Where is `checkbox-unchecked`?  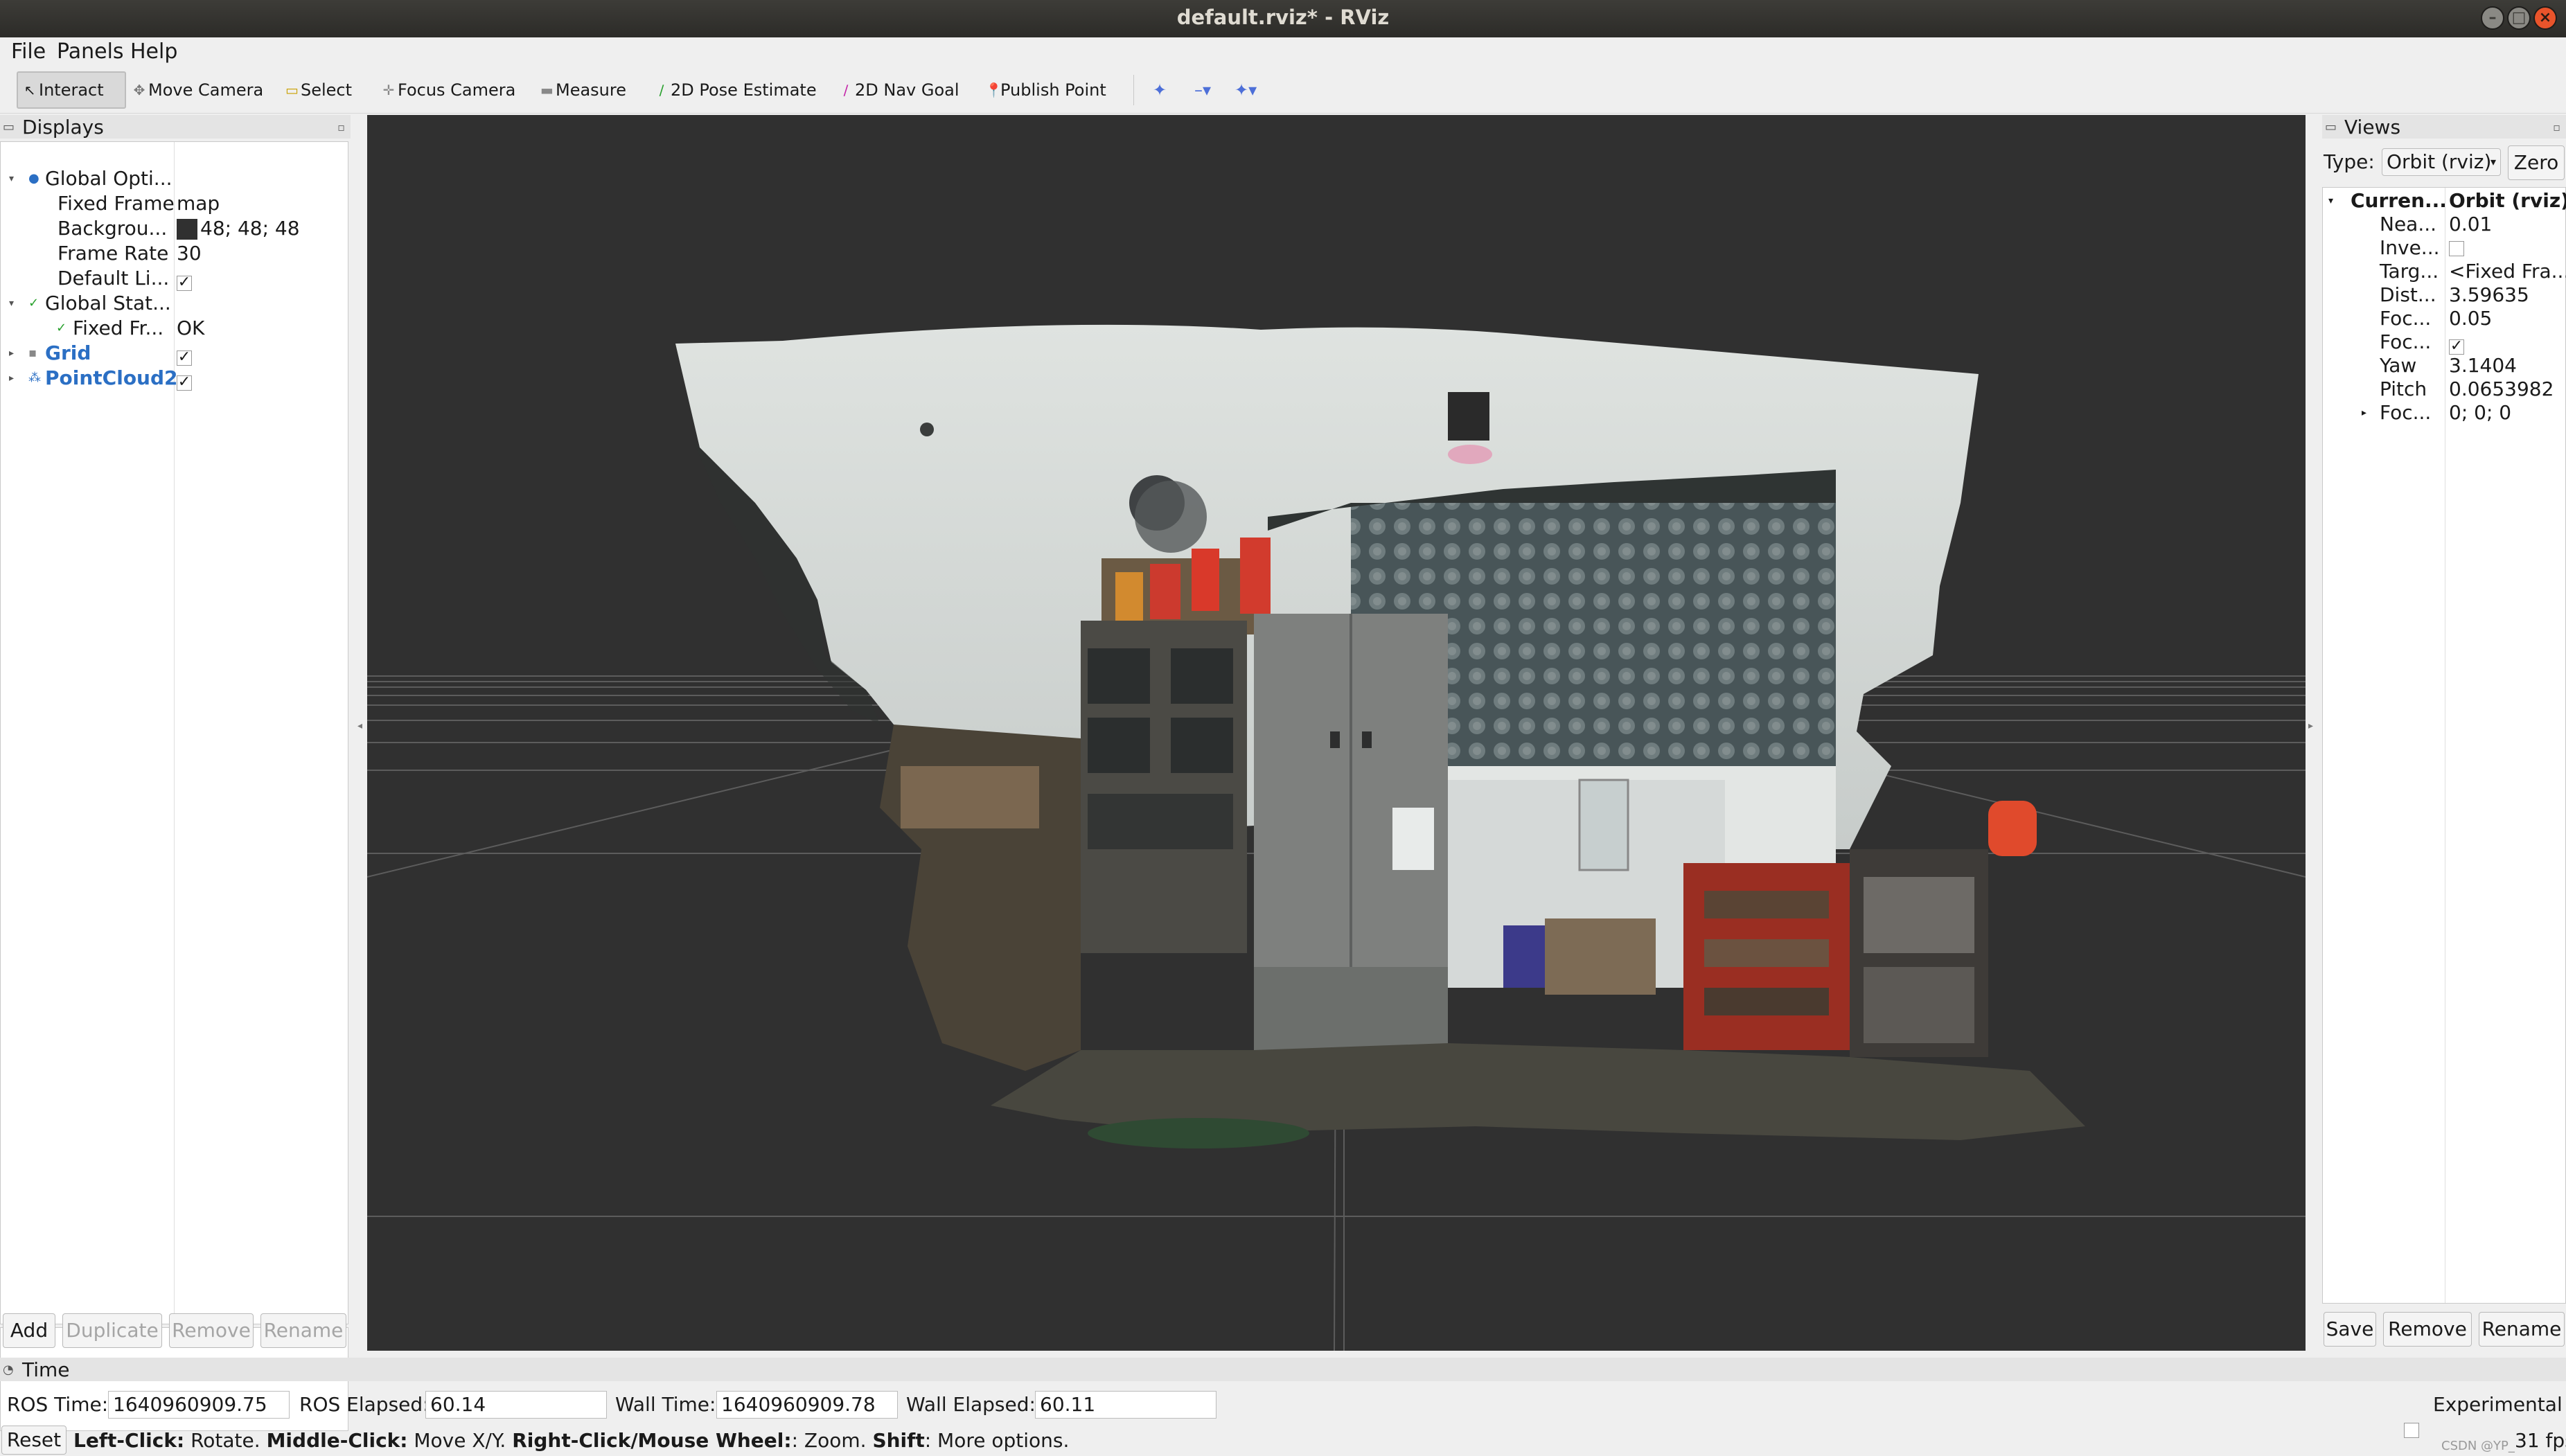
checkbox-unchecked is located at coordinates (2457, 248).